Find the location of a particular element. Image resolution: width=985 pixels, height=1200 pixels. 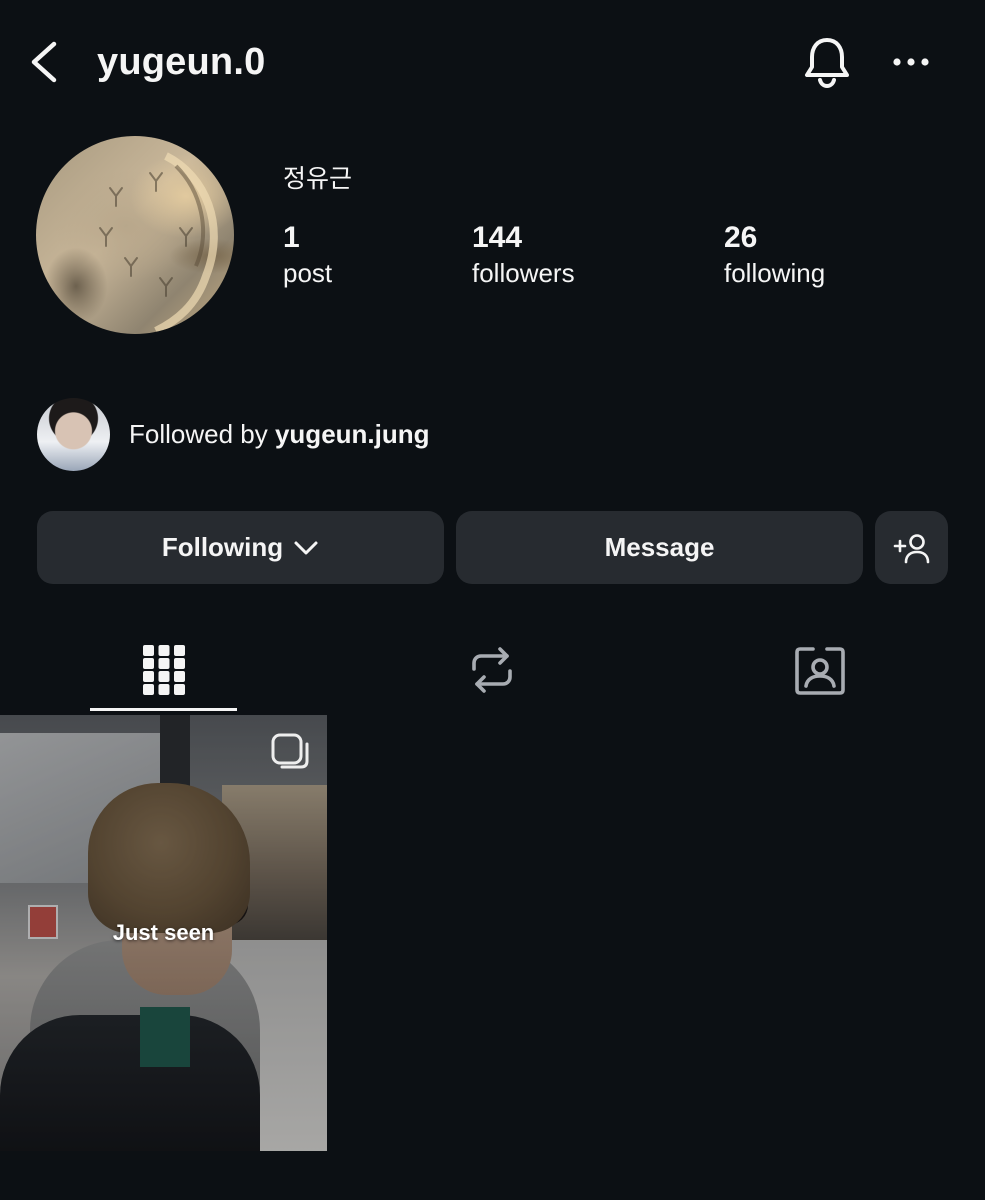

carousel-icon is located at coordinates (290, 751).